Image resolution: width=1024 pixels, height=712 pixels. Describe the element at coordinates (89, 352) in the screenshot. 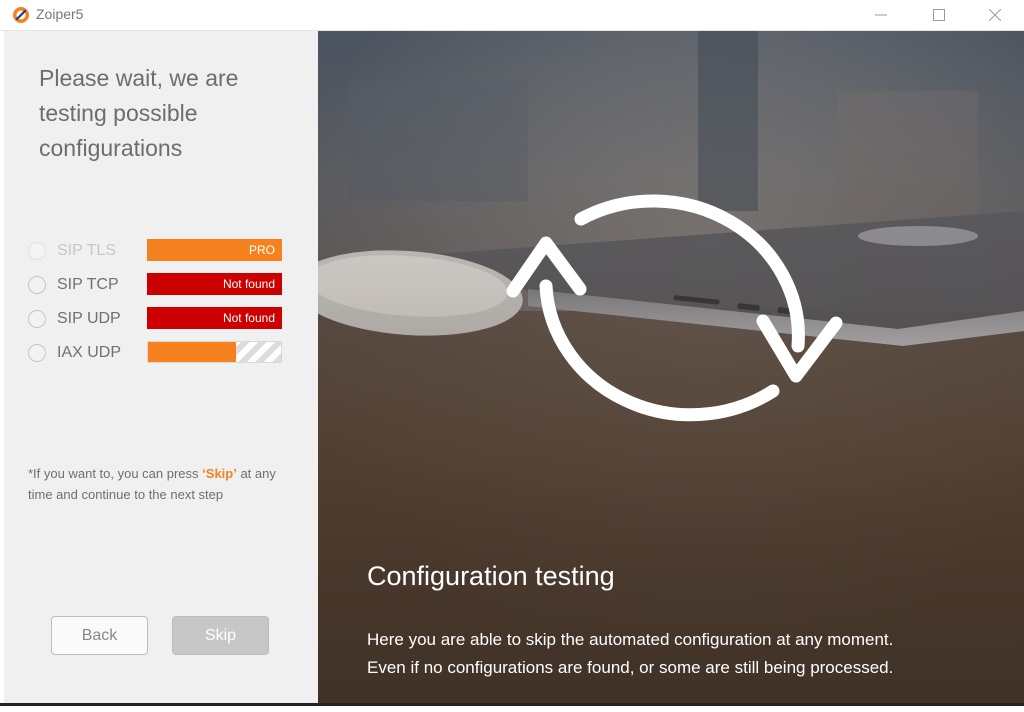

I see `protocol-label: IAX UDP` at that location.